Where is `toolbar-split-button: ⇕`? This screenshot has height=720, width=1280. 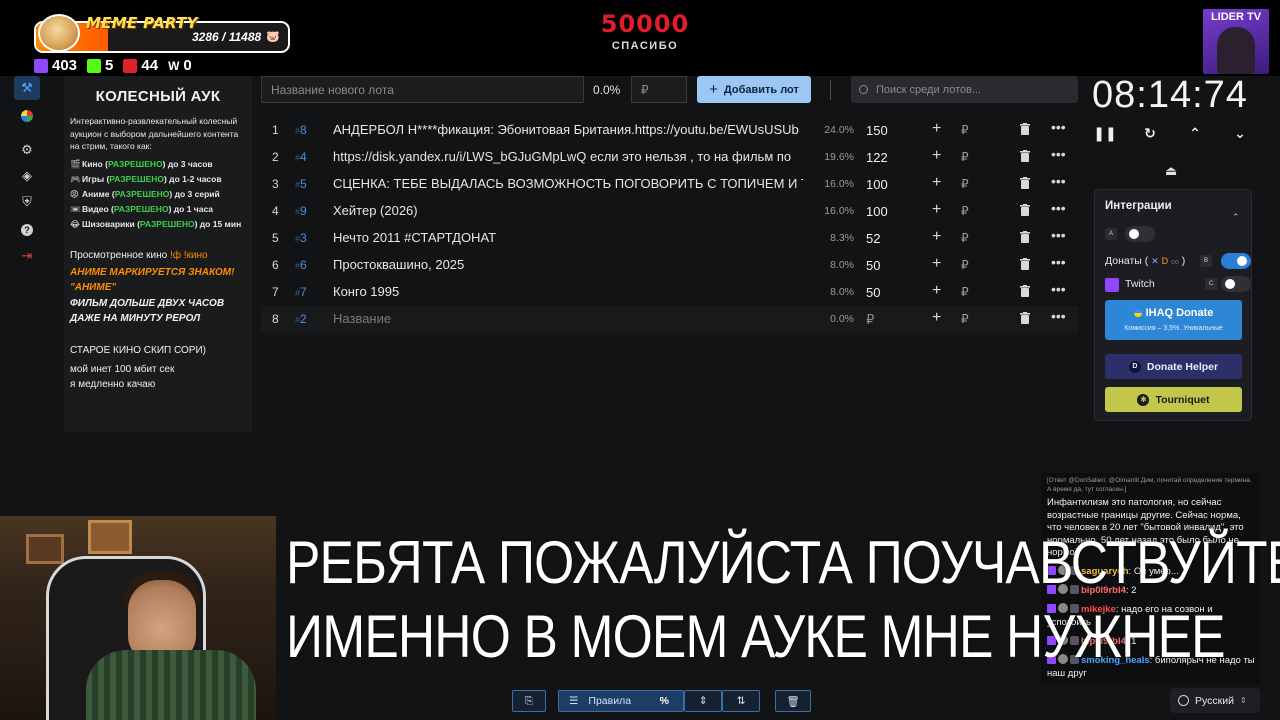
toolbar-split-button: ⇕ is located at coordinates (703, 701).